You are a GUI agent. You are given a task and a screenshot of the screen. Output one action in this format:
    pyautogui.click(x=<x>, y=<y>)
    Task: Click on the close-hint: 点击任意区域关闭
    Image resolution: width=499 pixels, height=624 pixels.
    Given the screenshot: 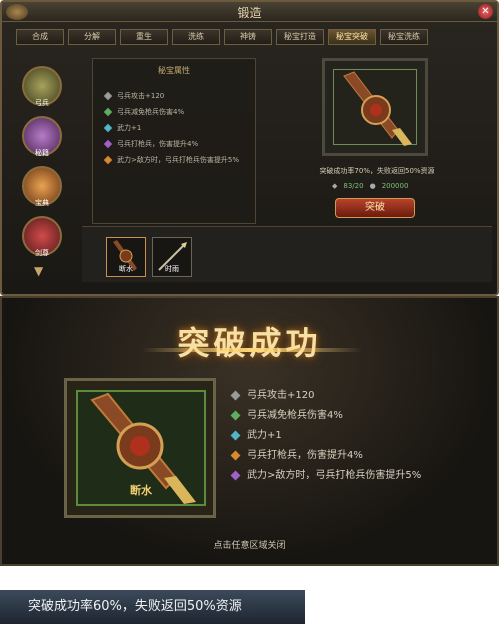 What is the action you would take?
    pyautogui.click(x=249, y=546)
    